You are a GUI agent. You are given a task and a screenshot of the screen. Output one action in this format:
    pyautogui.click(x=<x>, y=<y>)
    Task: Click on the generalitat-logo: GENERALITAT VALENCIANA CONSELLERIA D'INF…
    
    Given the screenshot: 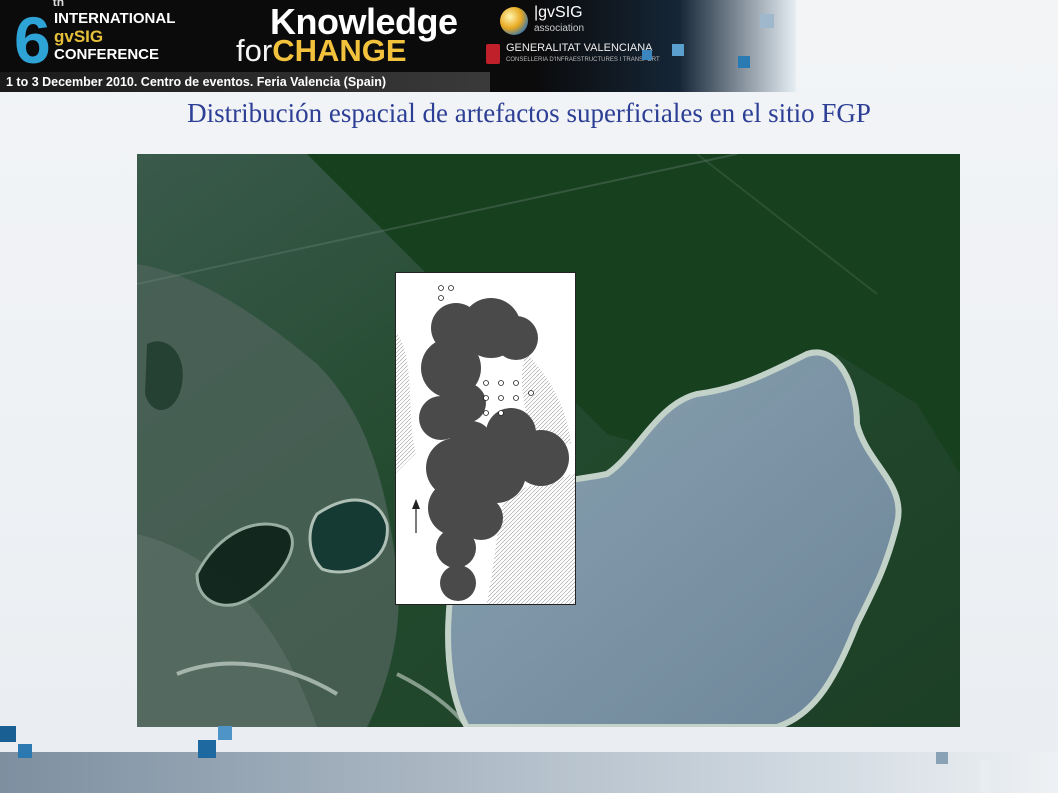 What is the action you would take?
    pyautogui.click(x=573, y=54)
    